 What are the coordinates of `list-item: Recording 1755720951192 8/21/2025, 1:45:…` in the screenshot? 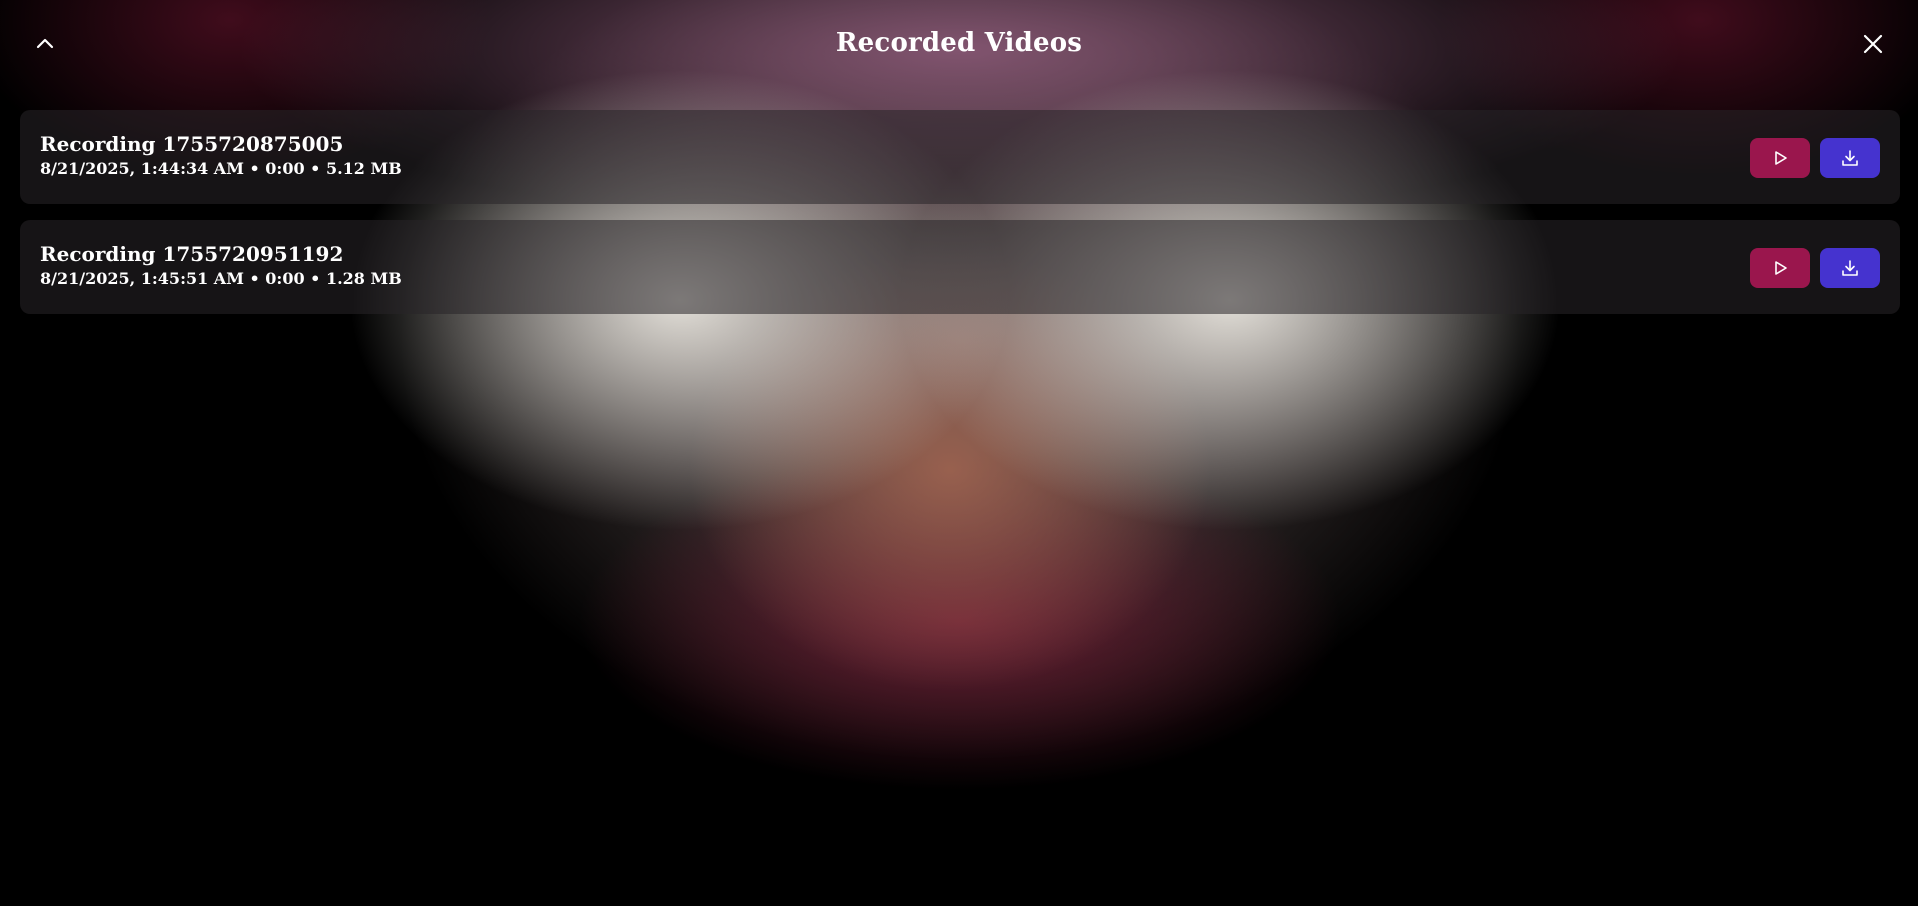 It's located at (960, 267).